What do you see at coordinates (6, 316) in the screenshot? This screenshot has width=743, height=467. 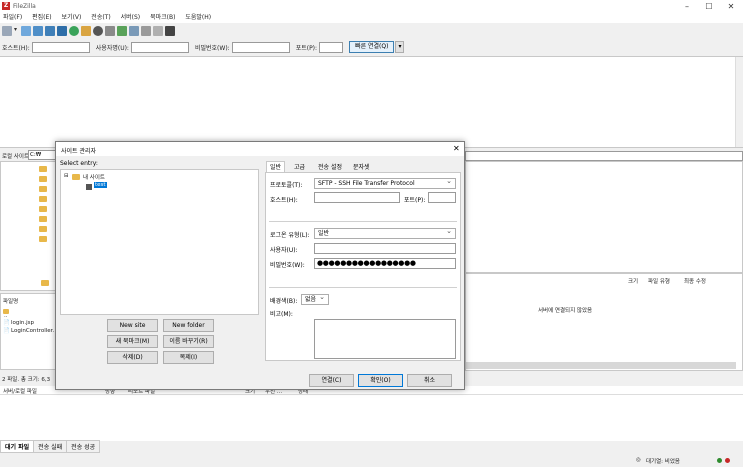 I see `file-parent-dir: ..` at bounding box center [6, 316].